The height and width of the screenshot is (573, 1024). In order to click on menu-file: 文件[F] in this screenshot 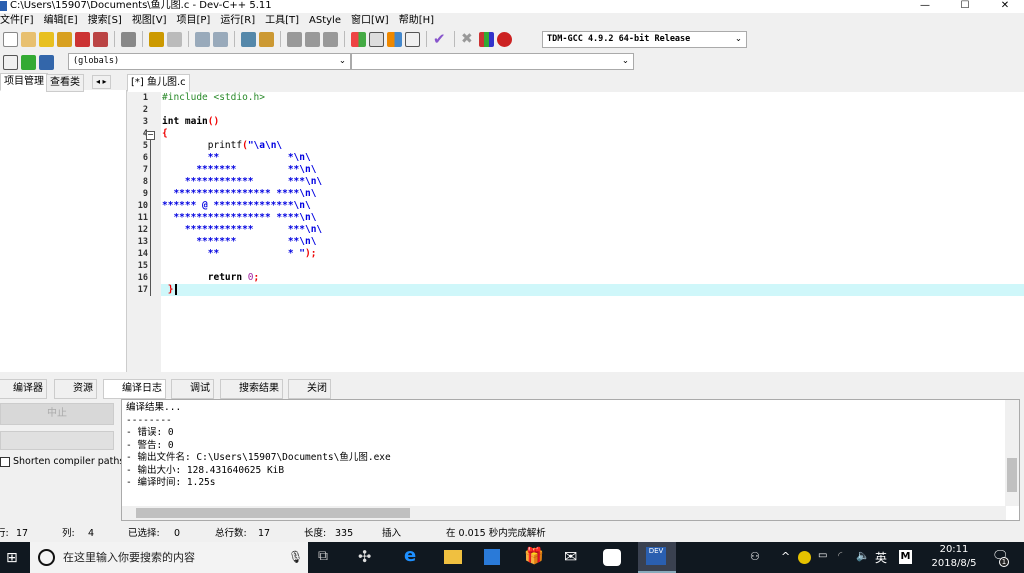, I will do `click(20, 20)`.